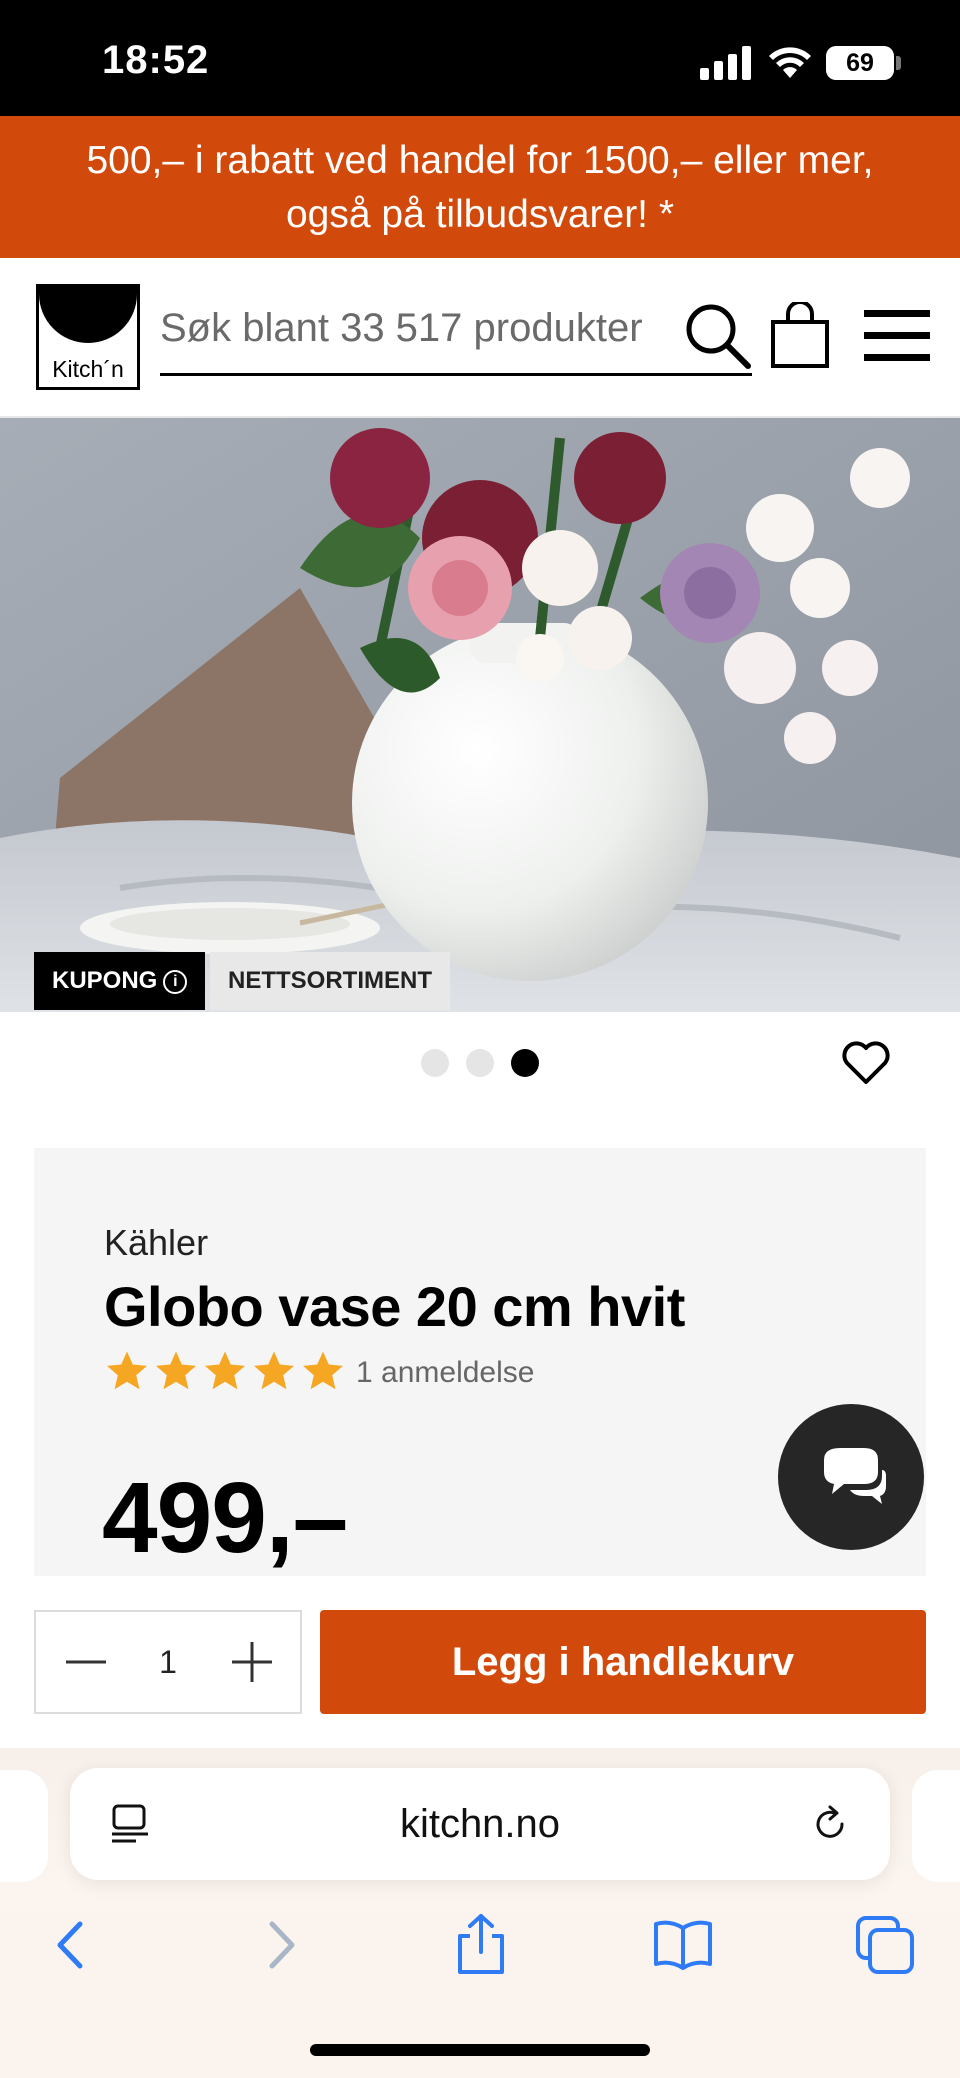  What do you see at coordinates (105, 980) in the screenshot?
I see `kupong-label: KUPONG` at bounding box center [105, 980].